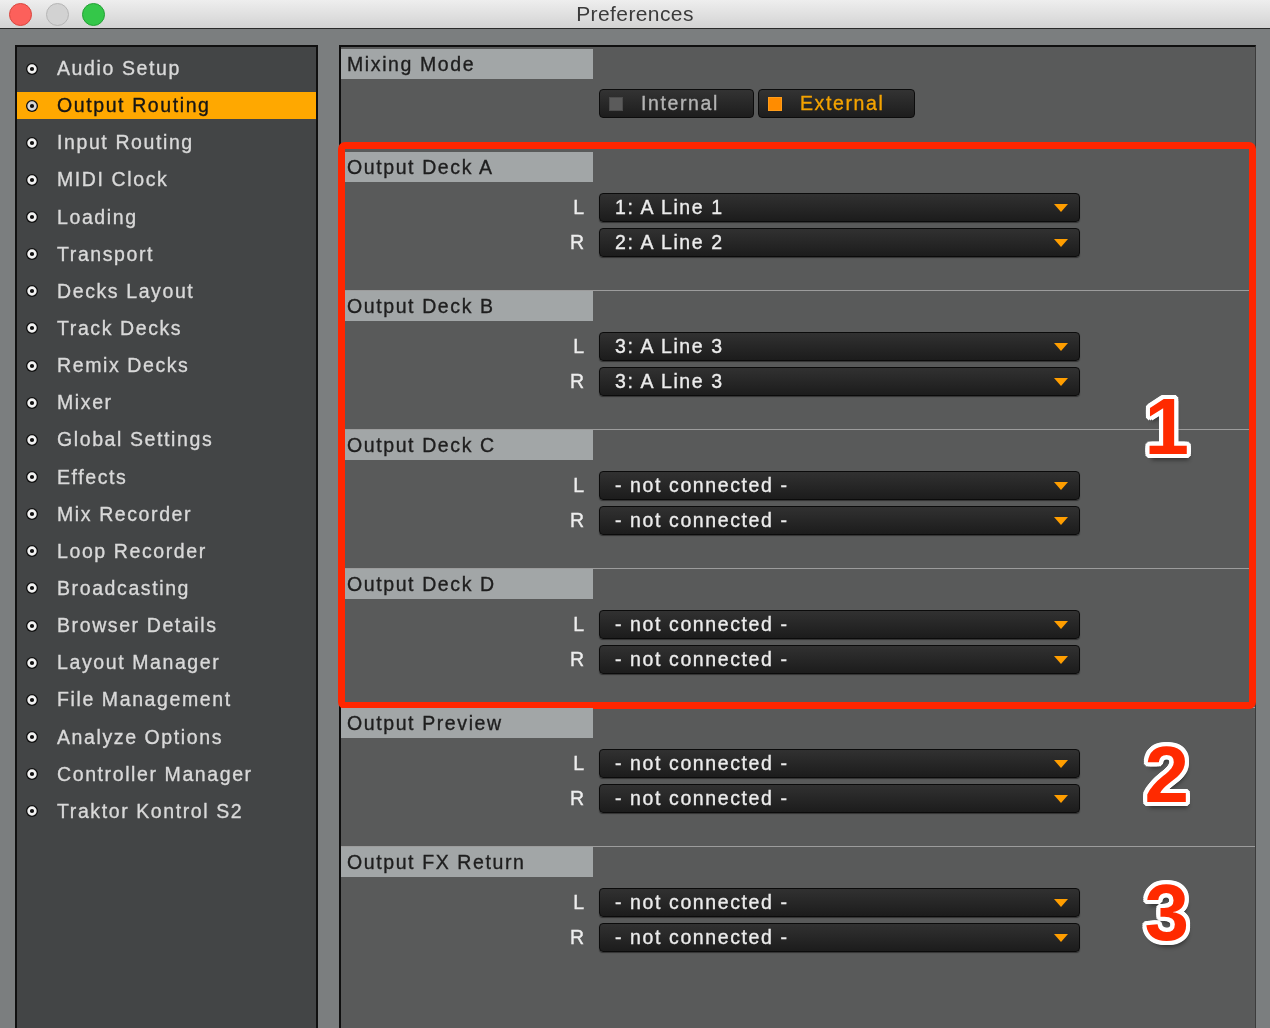 The image size is (1270, 1028). What do you see at coordinates (676, 103) in the screenshot?
I see `mode-button: Internal` at bounding box center [676, 103].